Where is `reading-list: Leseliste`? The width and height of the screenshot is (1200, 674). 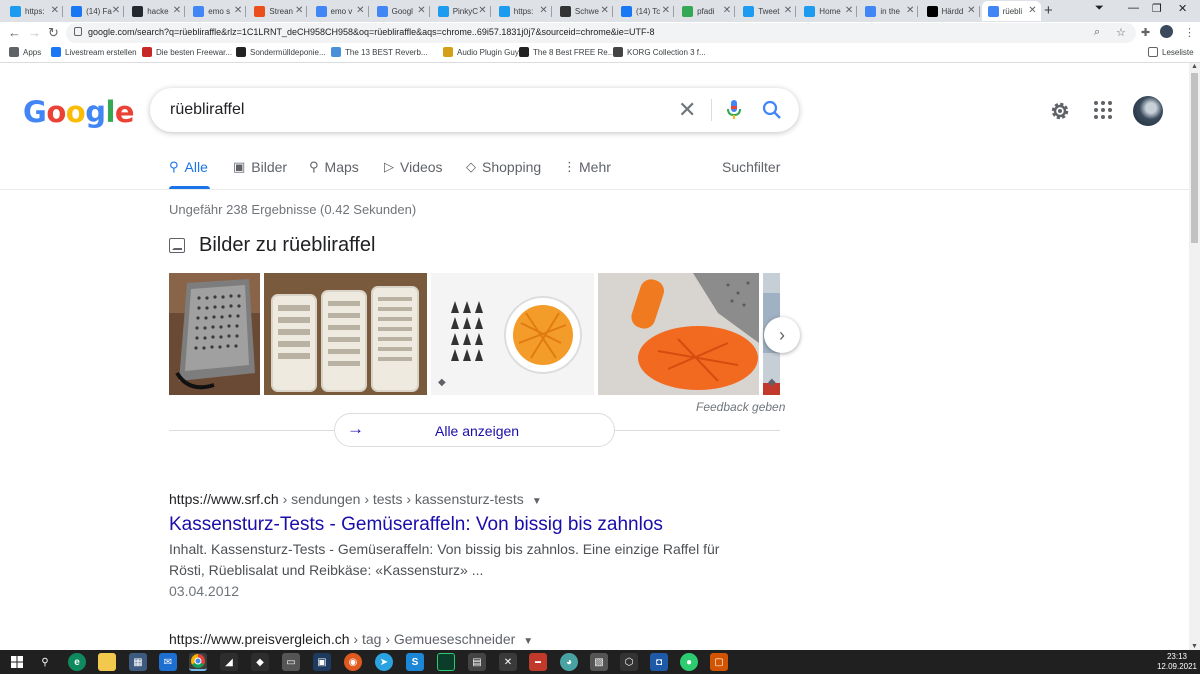 reading-list: Leseliste is located at coordinates (1171, 52).